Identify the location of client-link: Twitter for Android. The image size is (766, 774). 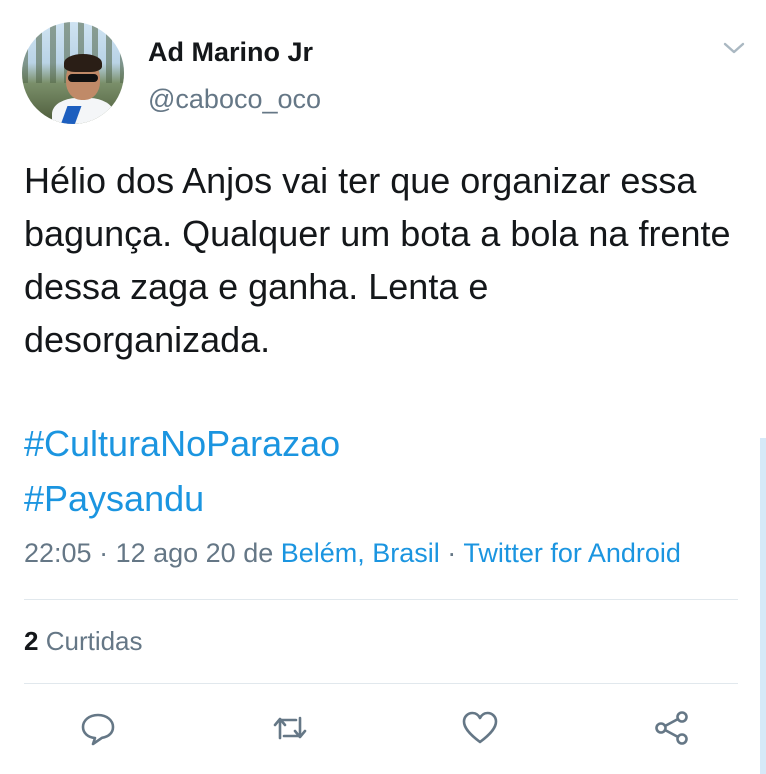
(572, 553).